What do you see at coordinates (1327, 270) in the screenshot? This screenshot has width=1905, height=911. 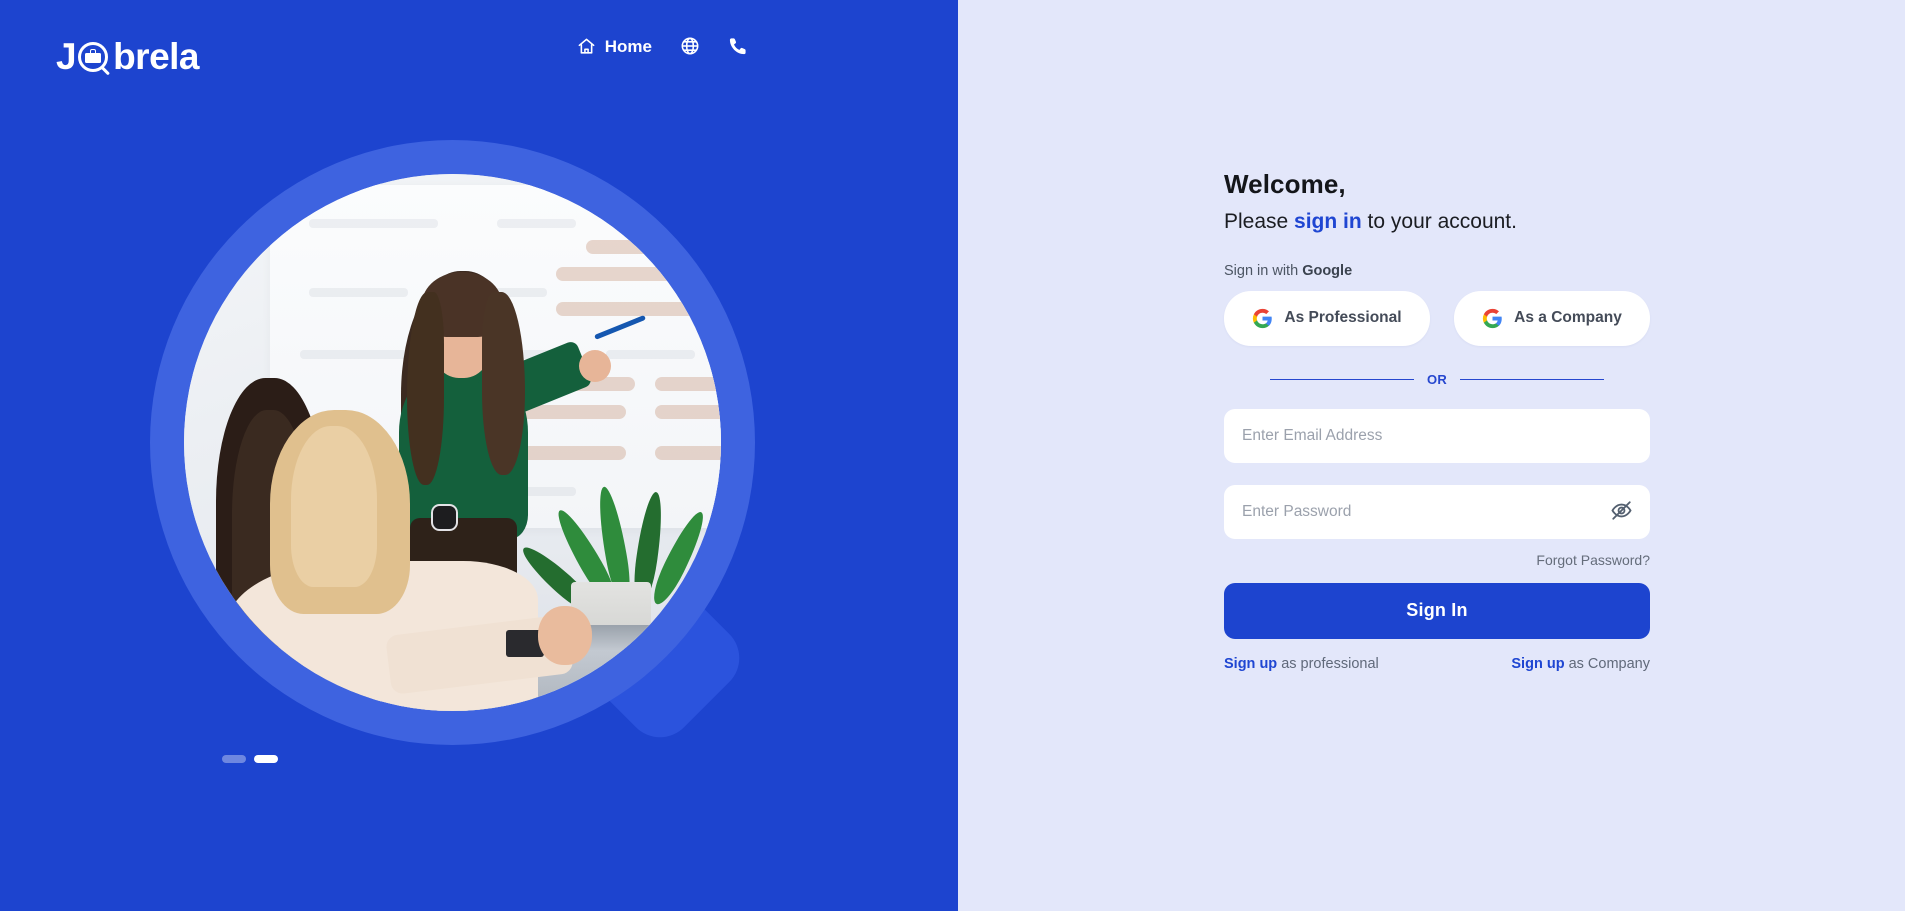 I see `google-brand-word: Google` at bounding box center [1327, 270].